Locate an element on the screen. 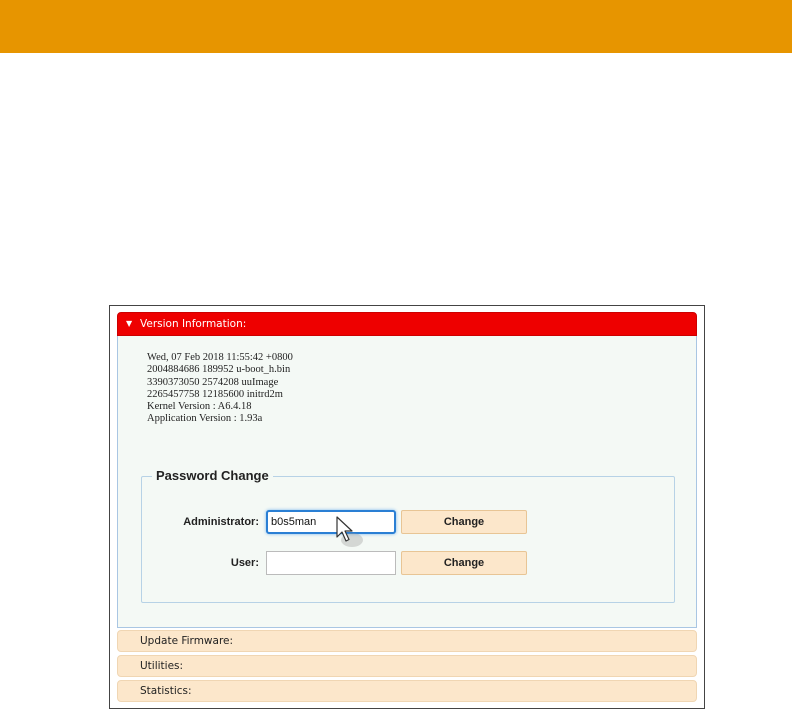 The height and width of the screenshot is (711, 792). version-information-title: Version Information: is located at coordinates (193, 324).